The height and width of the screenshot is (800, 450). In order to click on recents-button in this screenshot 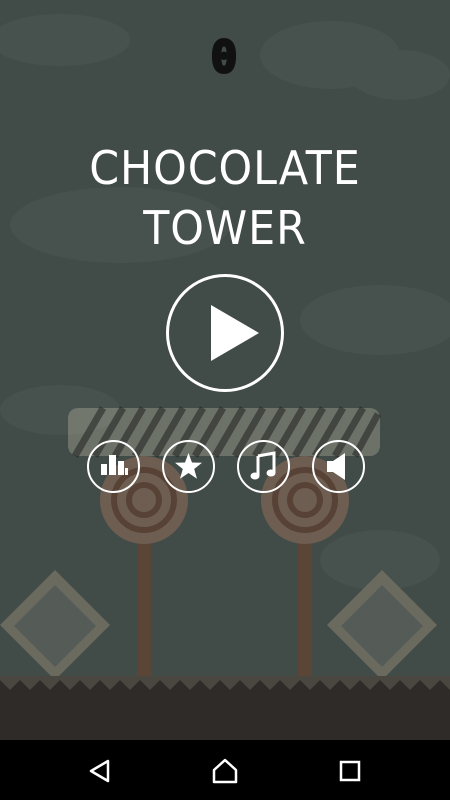, I will do `click(350, 771)`.